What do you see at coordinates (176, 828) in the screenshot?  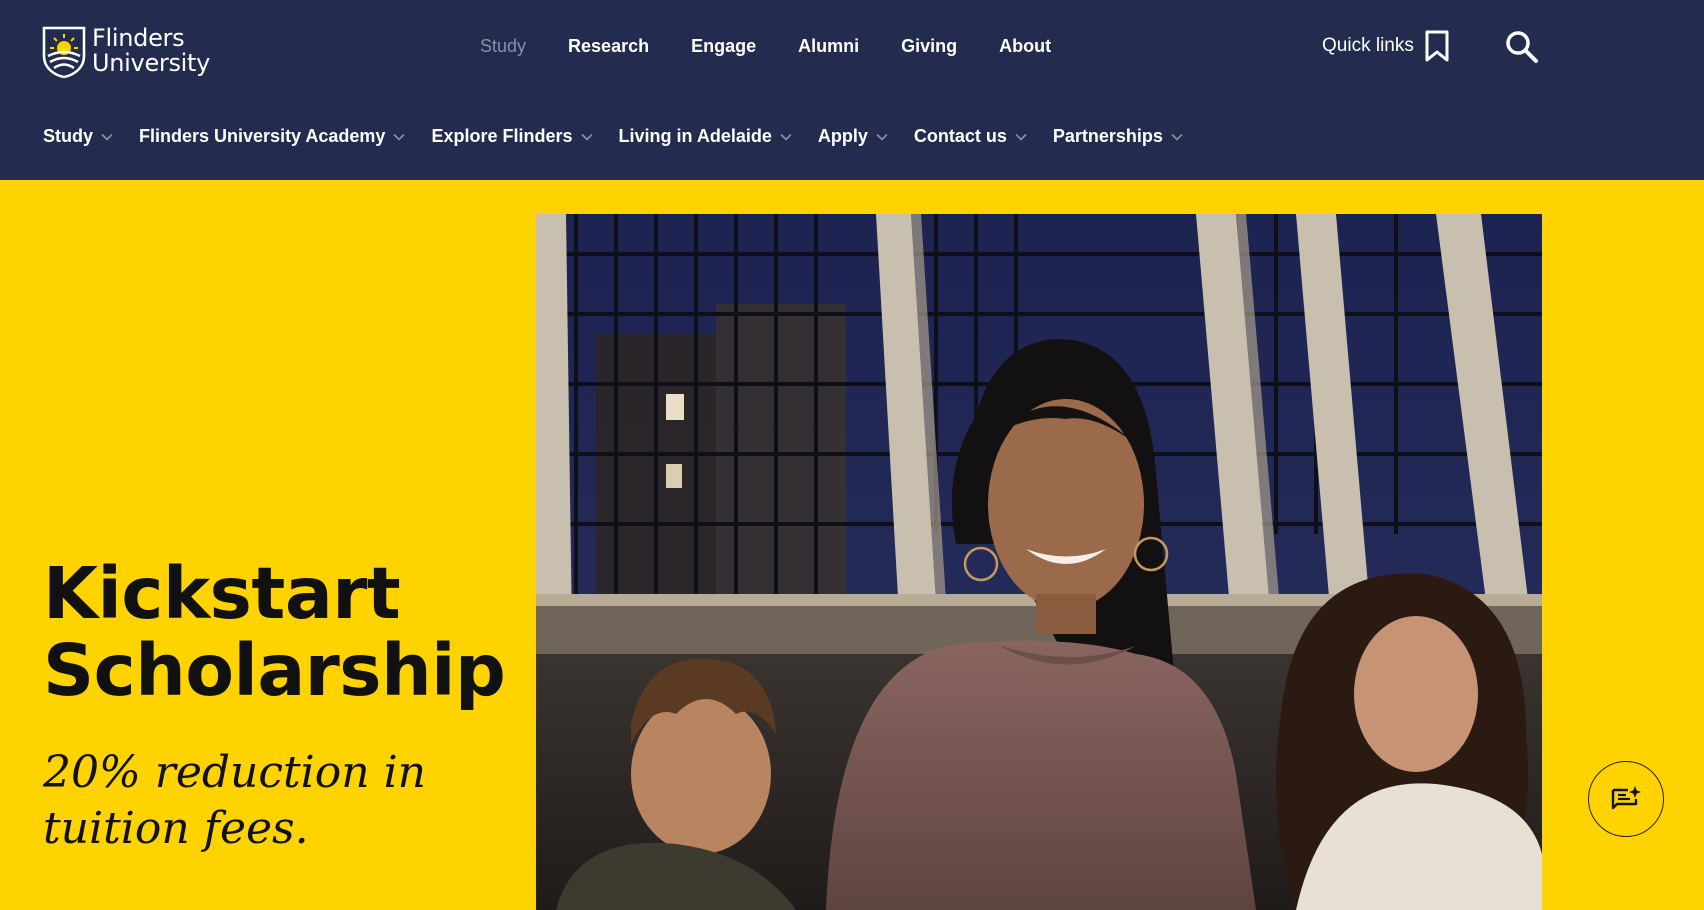 I see `hero-subtitle-line-2: tuition fees.` at bounding box center [176, 828].